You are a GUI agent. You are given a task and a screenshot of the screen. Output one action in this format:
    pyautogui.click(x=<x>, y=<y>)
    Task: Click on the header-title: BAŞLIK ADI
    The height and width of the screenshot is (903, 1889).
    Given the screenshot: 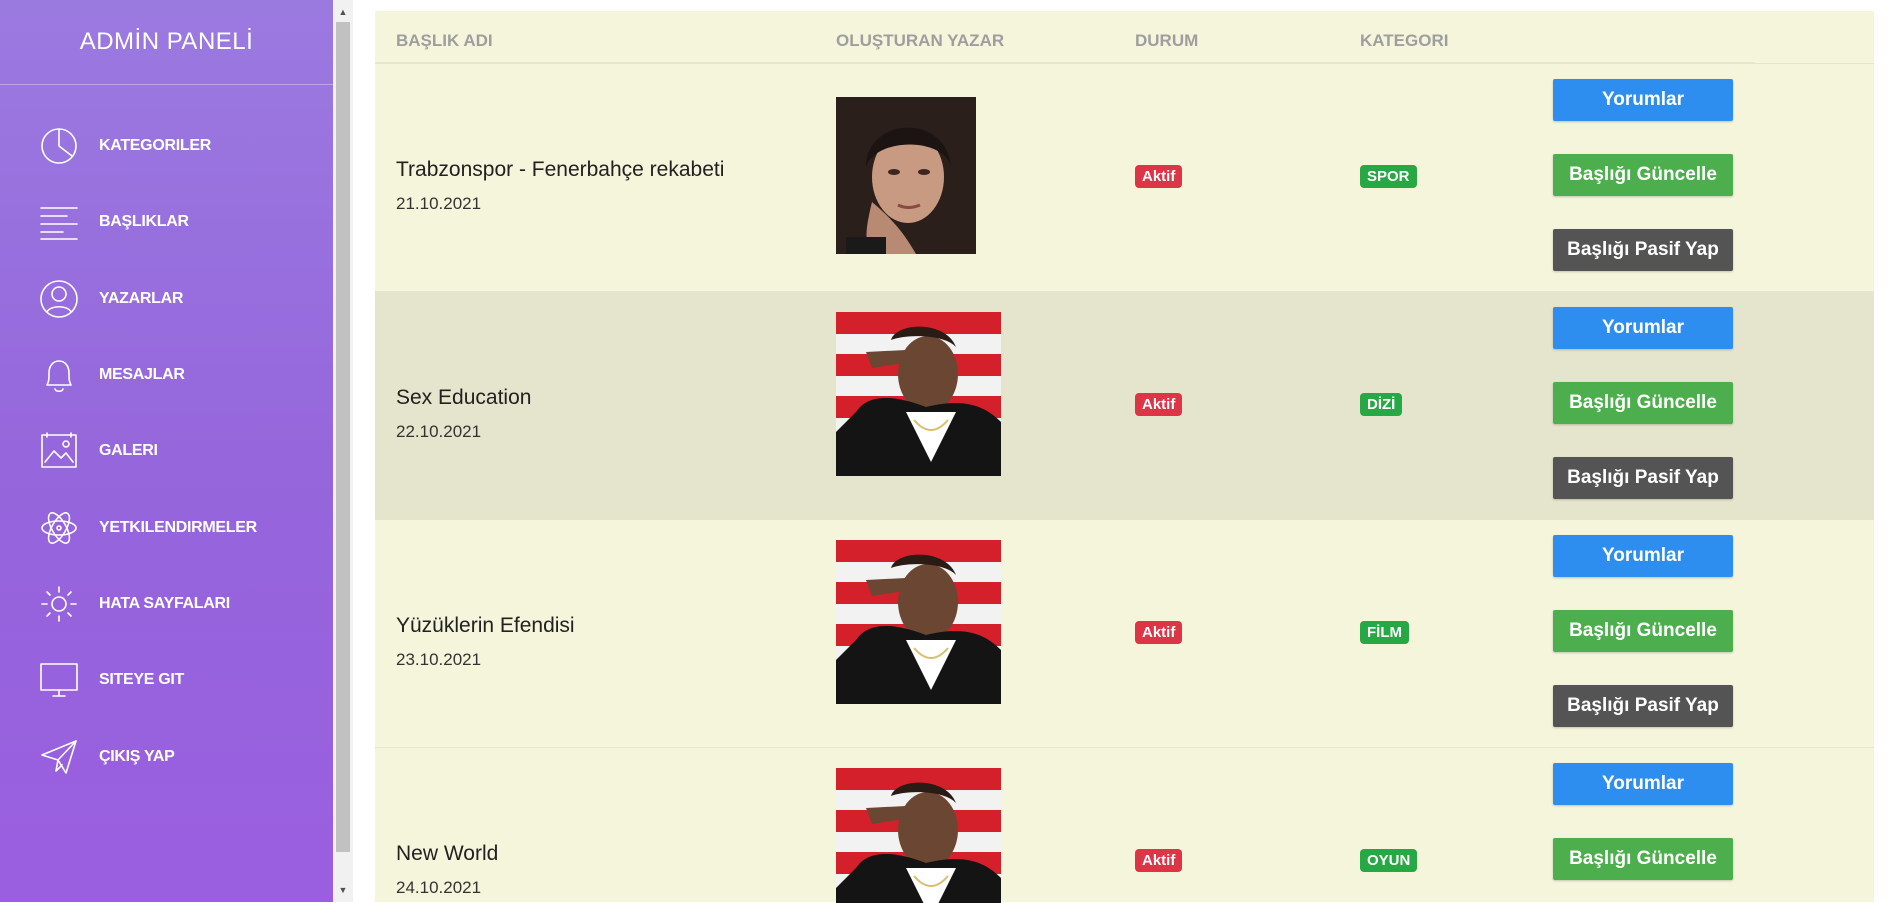 What is the action you would take?
    pyautogui.click(x=444, y=40)
    